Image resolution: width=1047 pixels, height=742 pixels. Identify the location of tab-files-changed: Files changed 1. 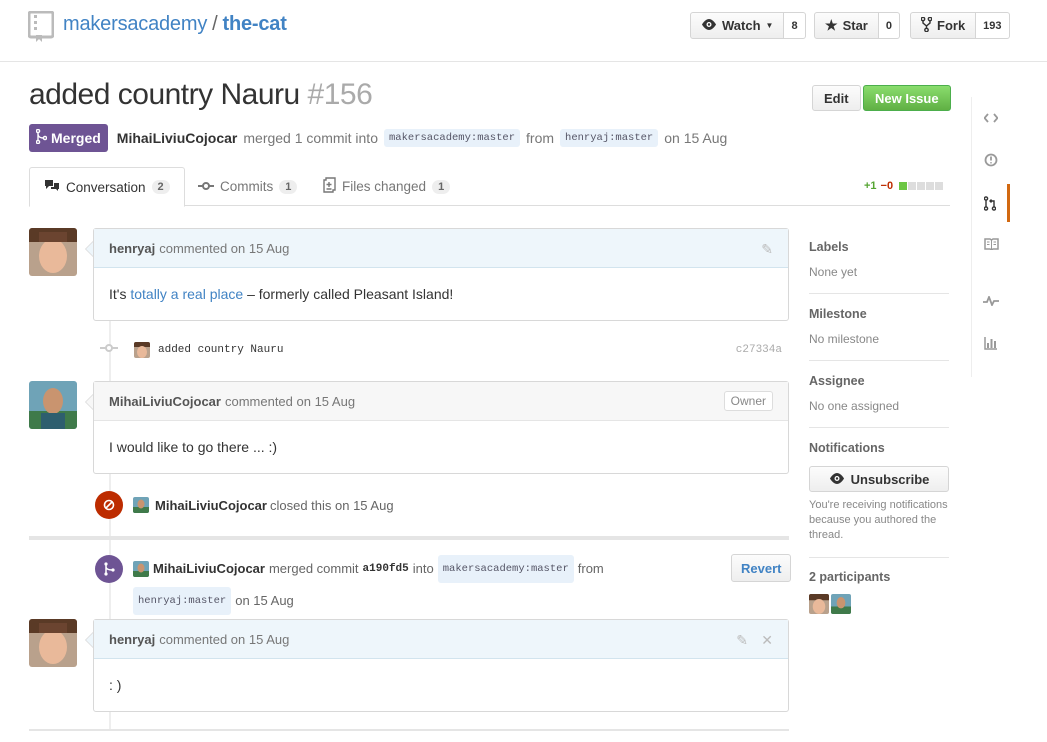
(386, 186).